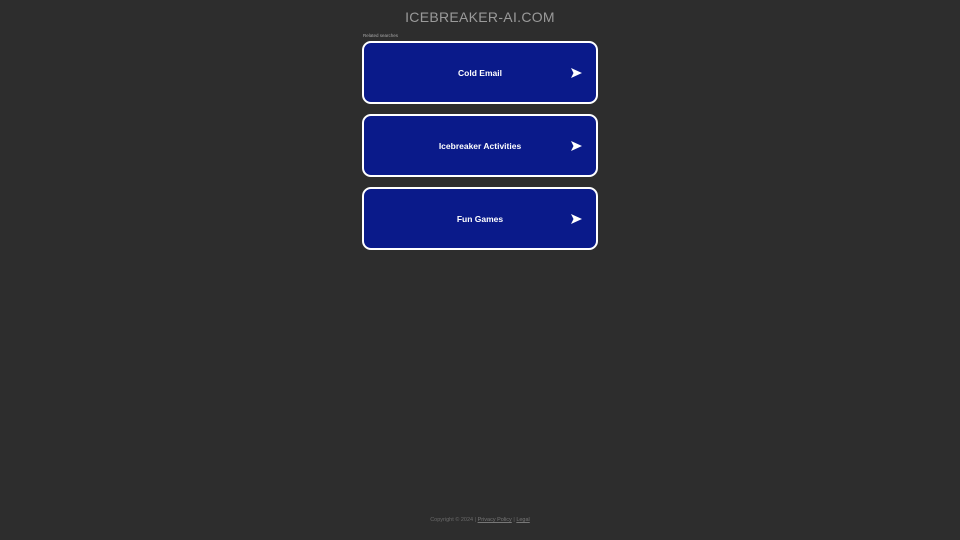 The height and width of the screenshot is (540, 960). I want to click on related-search-label: Cold Email, so click(480, 72).